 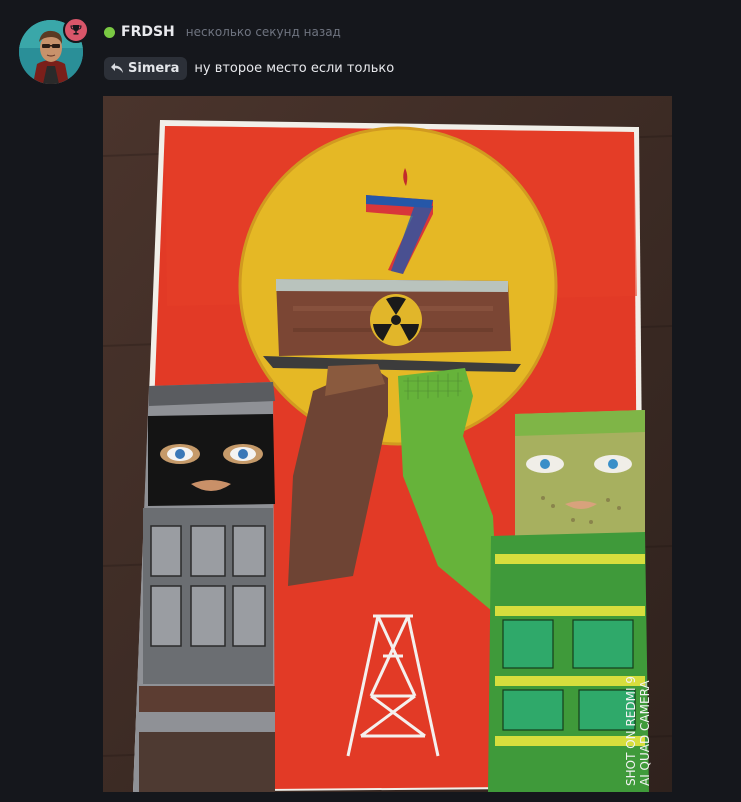 What do you see at coordinates (263, 32) in the screenshot?
I see `message-timestamp: несколько секунд назад` at bounding box center [263, 32].